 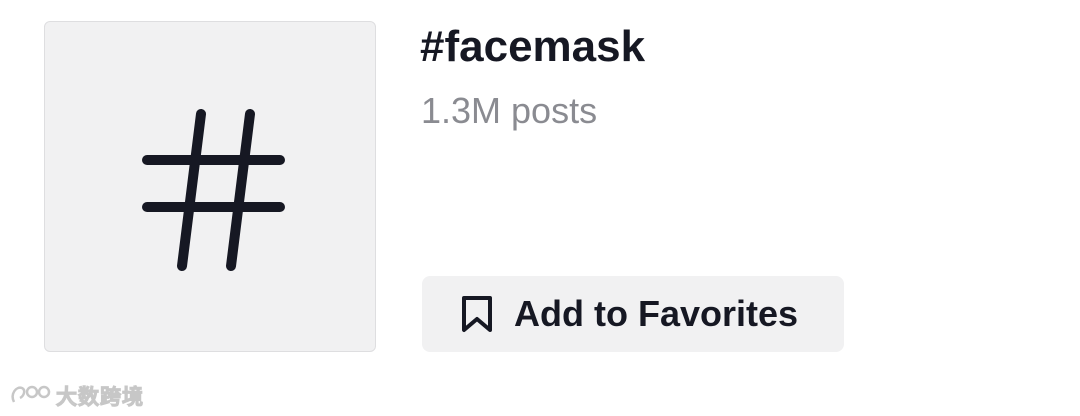 What do you see at coordinates (100, 398) in the screenshot?
I see `watermark-text: 大数跨境` at bounding box center [100, 398].